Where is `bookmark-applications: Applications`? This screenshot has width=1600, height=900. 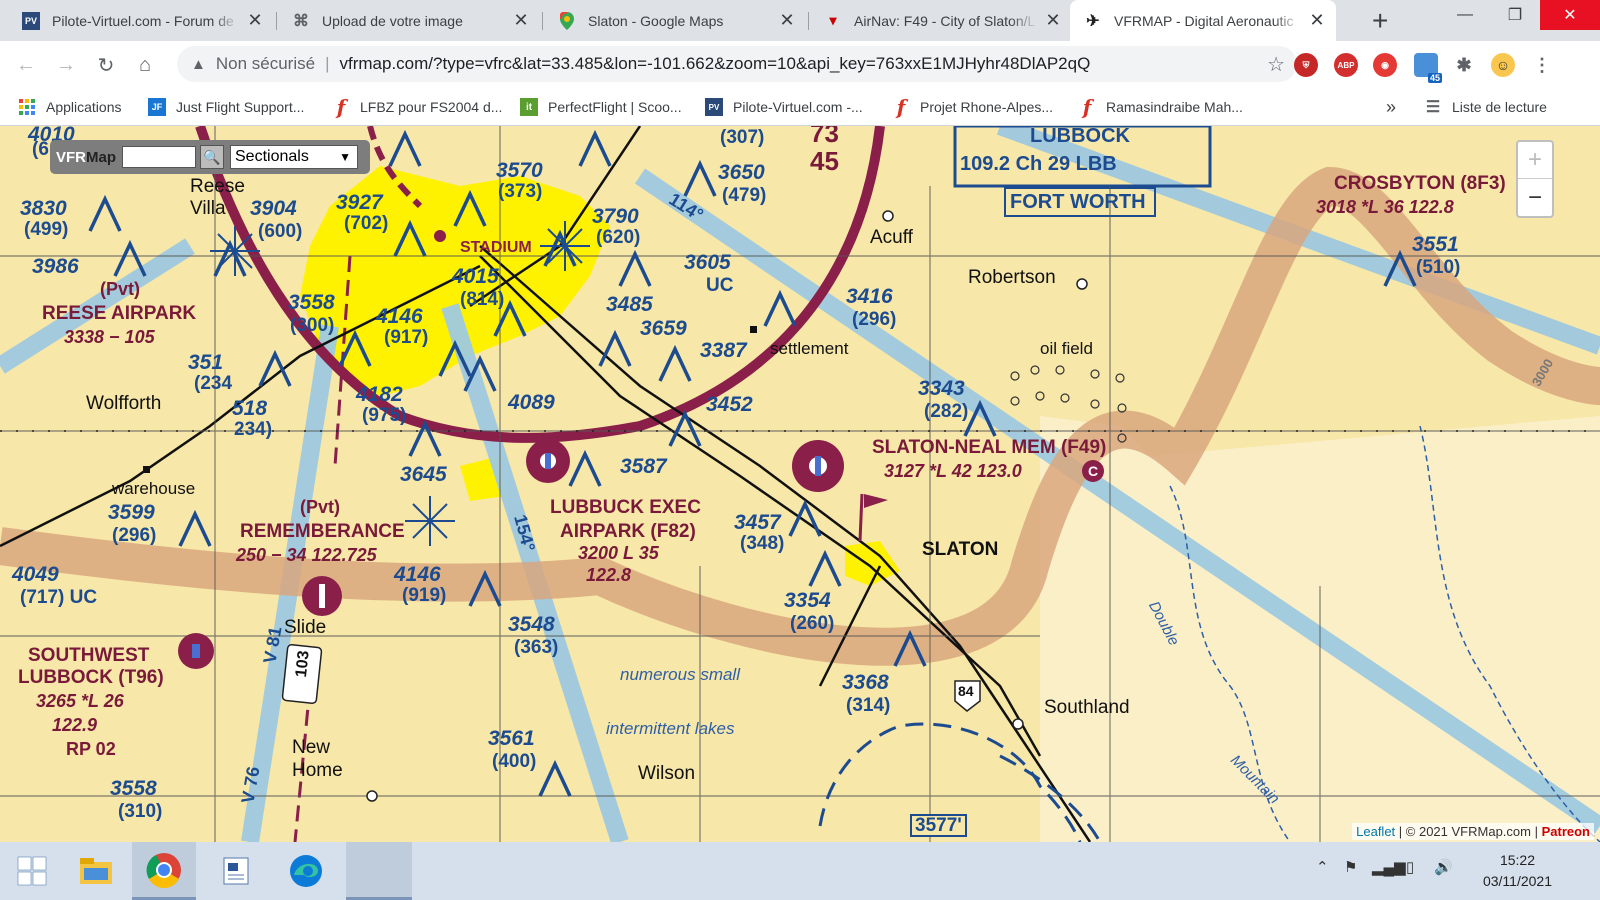
bookmark-applications: Applications is located at coordinates (70, 107).